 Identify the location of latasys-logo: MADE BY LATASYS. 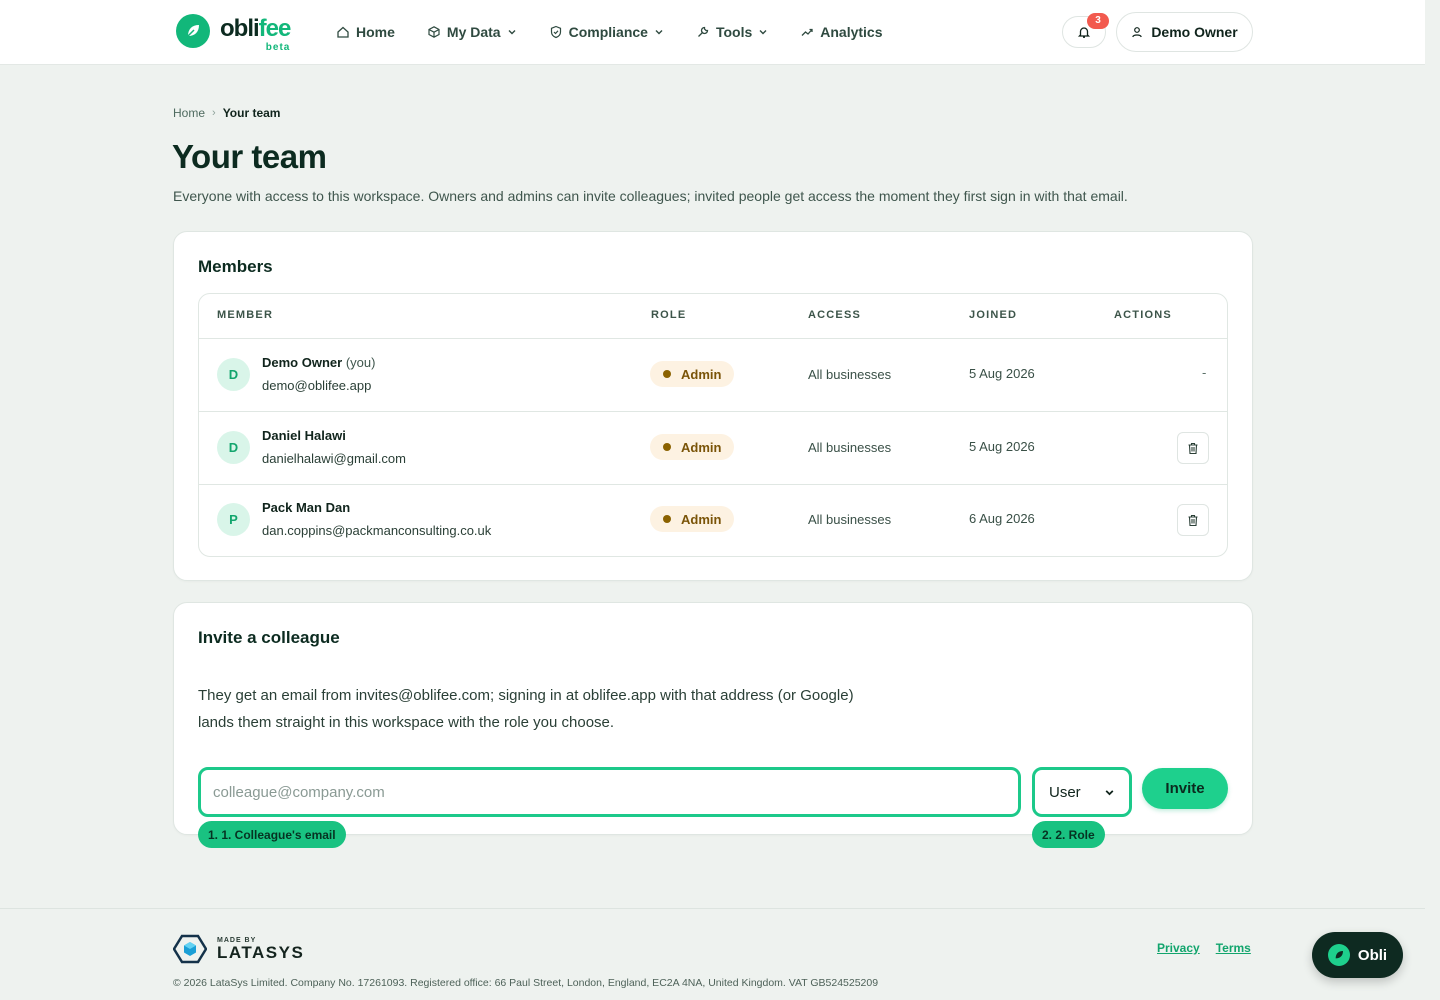
(238, 949).